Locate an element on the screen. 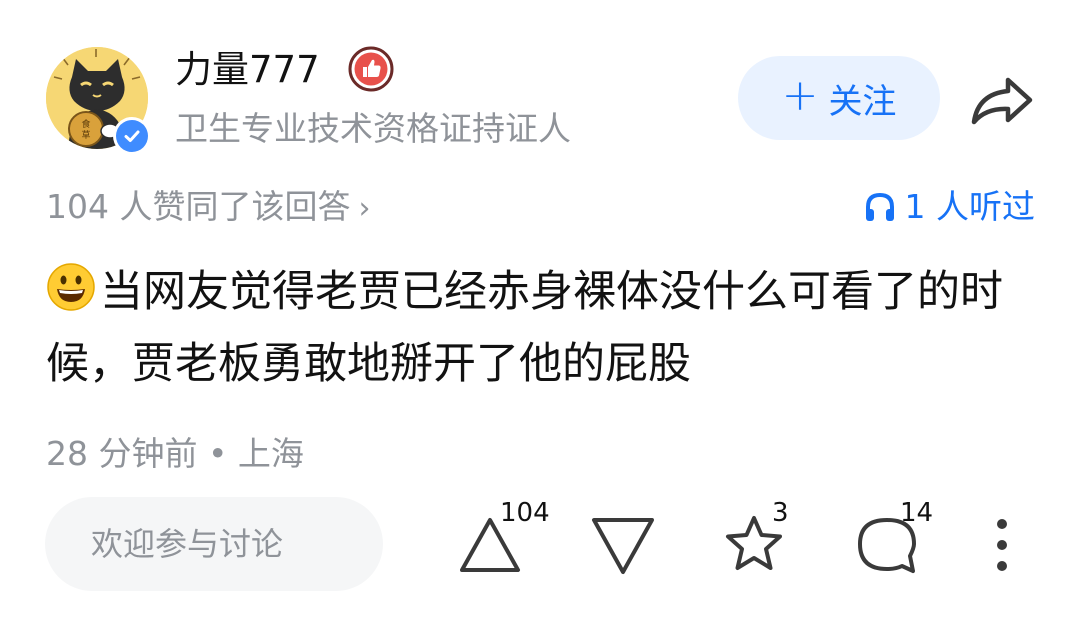 This screenshot has width=1080, height=642. post-meta: 28 分钟前 • 上海 is located at coordinates (175, 453).